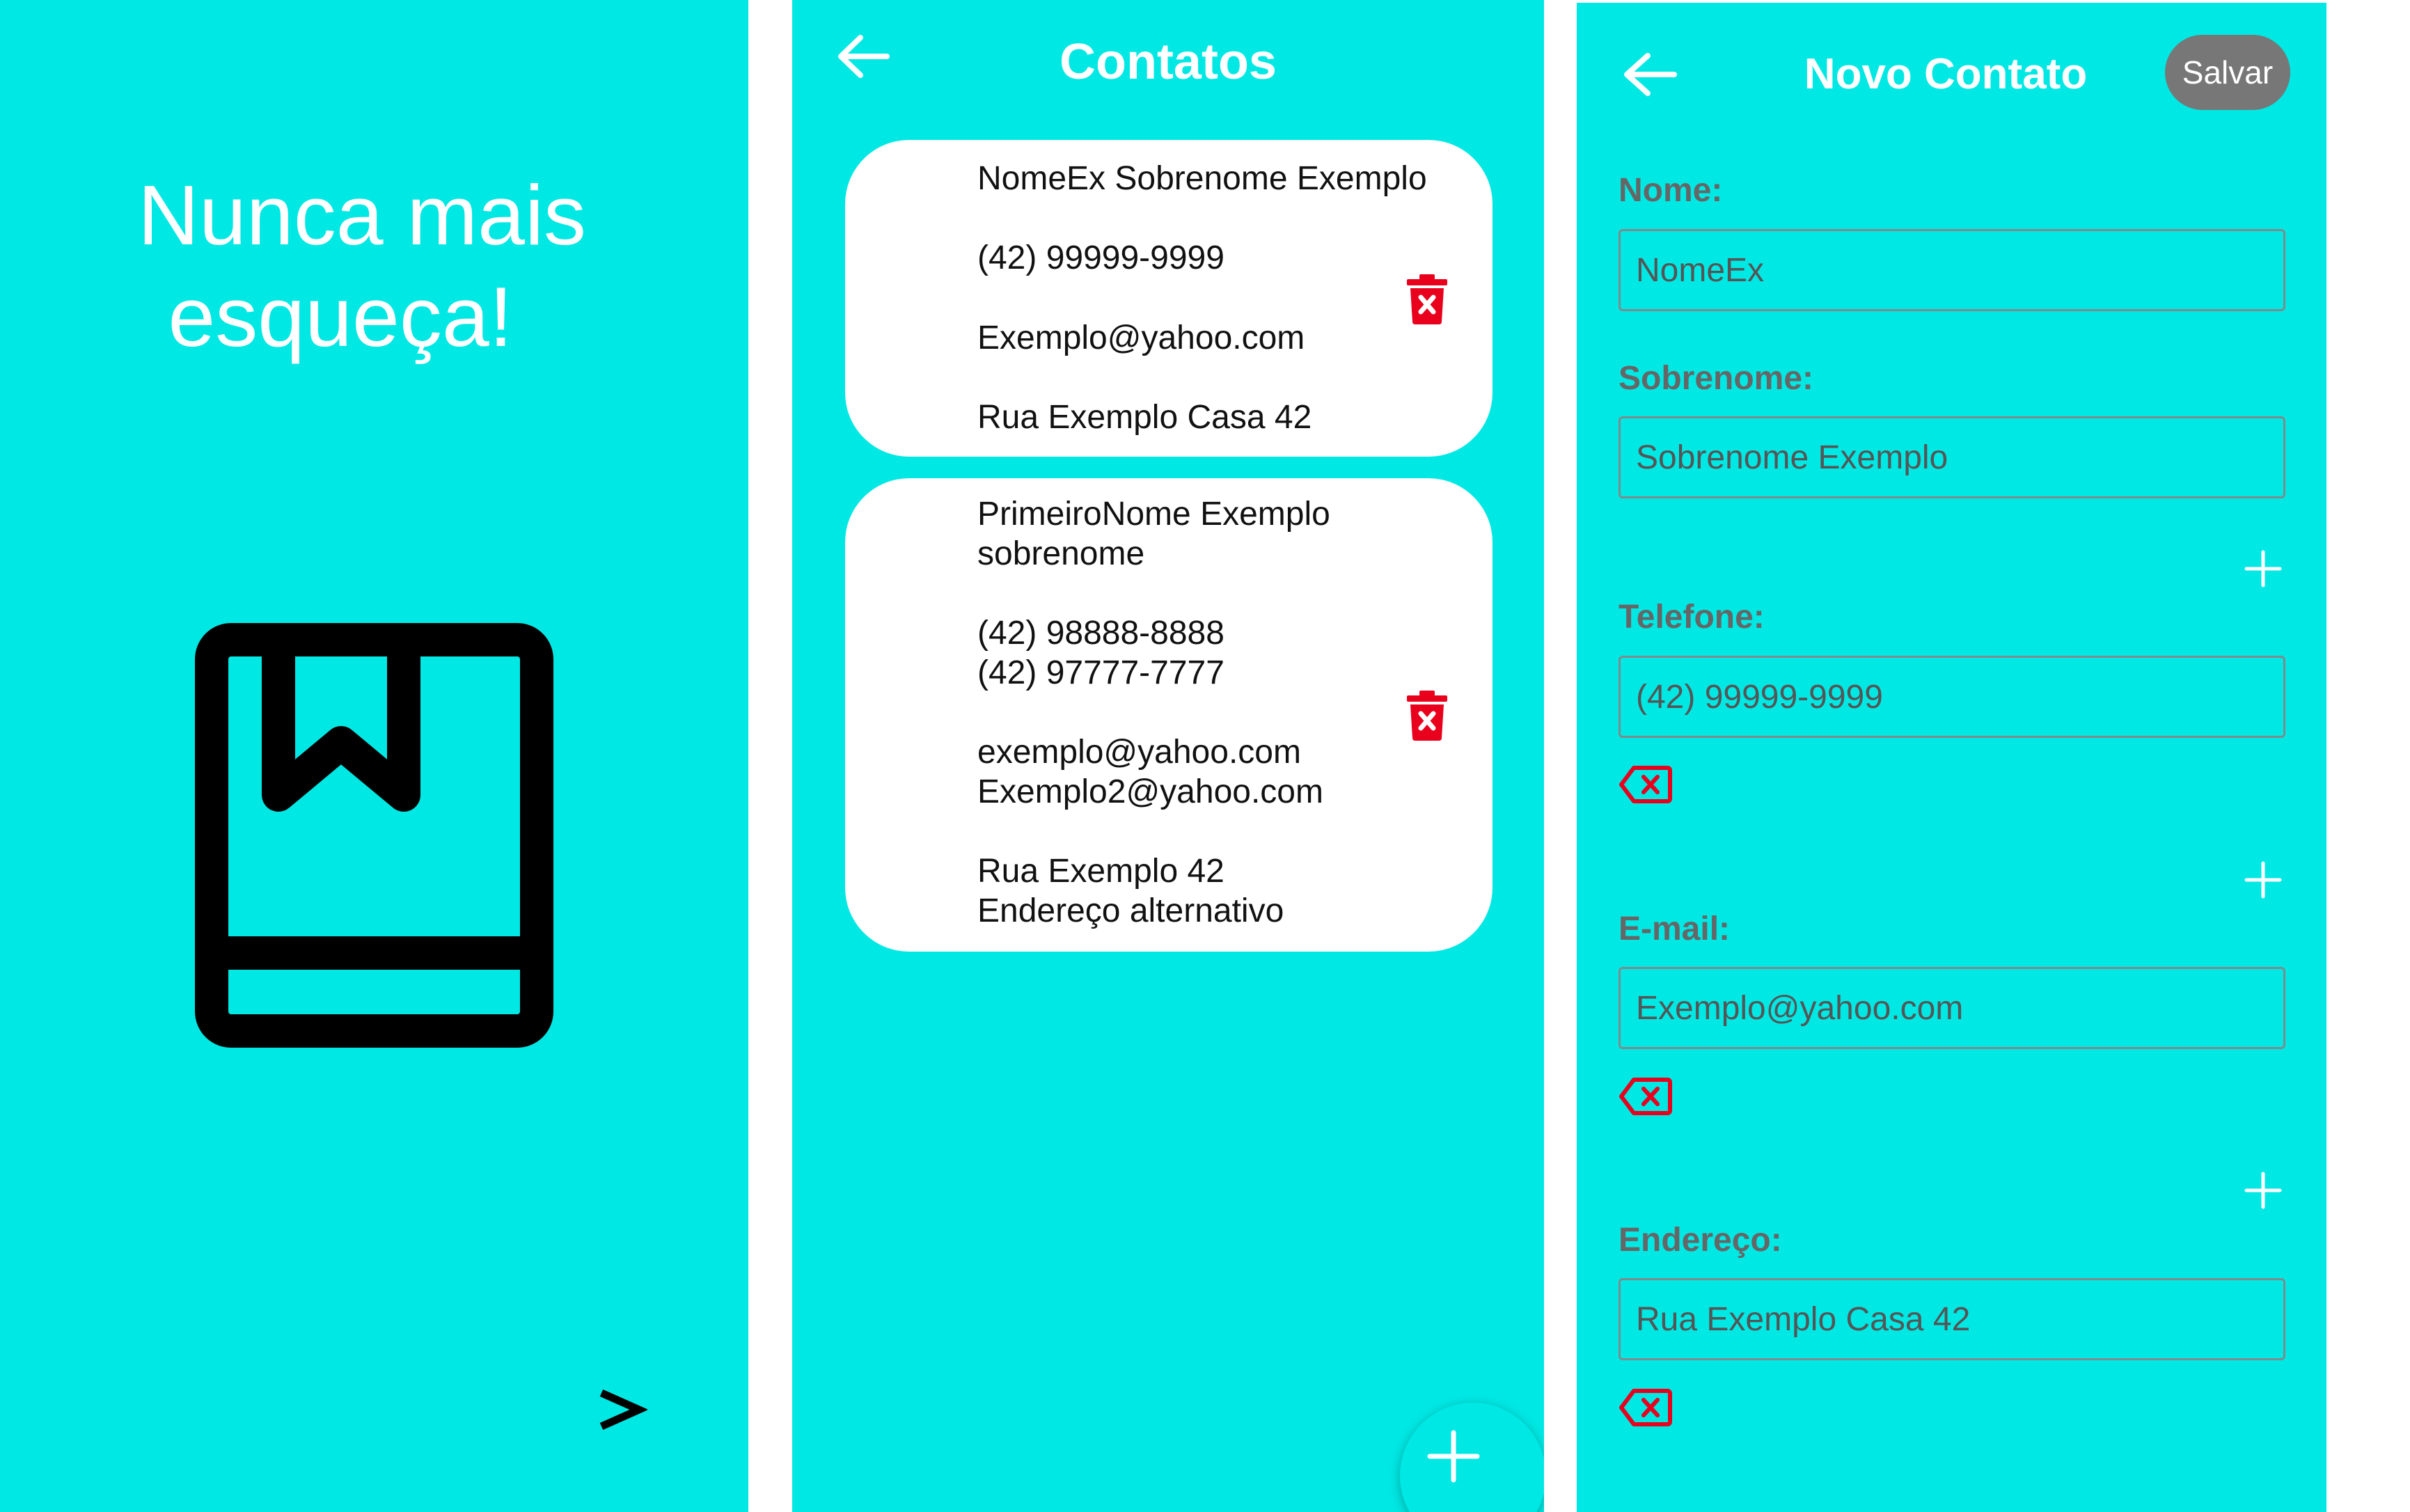 The image size is (2410, 1512). I want to click on contact-address: Rua Exemplo Casa 42, so click(1144, 417).